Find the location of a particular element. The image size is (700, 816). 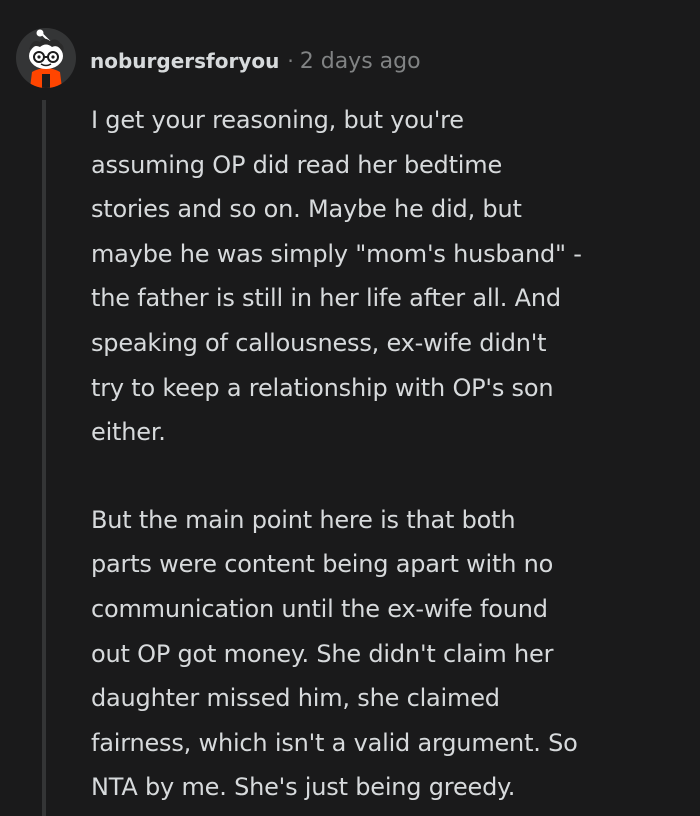

text-line: try to keep a relationship with OP's son is located at coordinates (322, 387).